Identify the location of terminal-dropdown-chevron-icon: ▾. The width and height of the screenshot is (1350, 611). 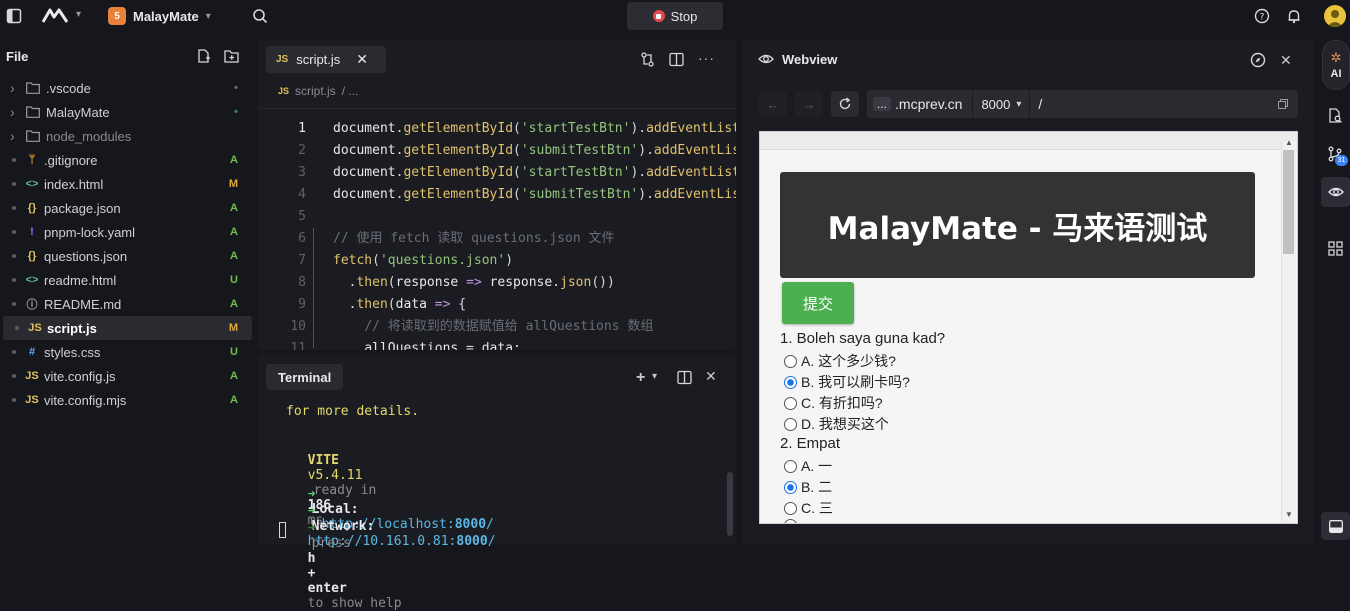
(654, 376).